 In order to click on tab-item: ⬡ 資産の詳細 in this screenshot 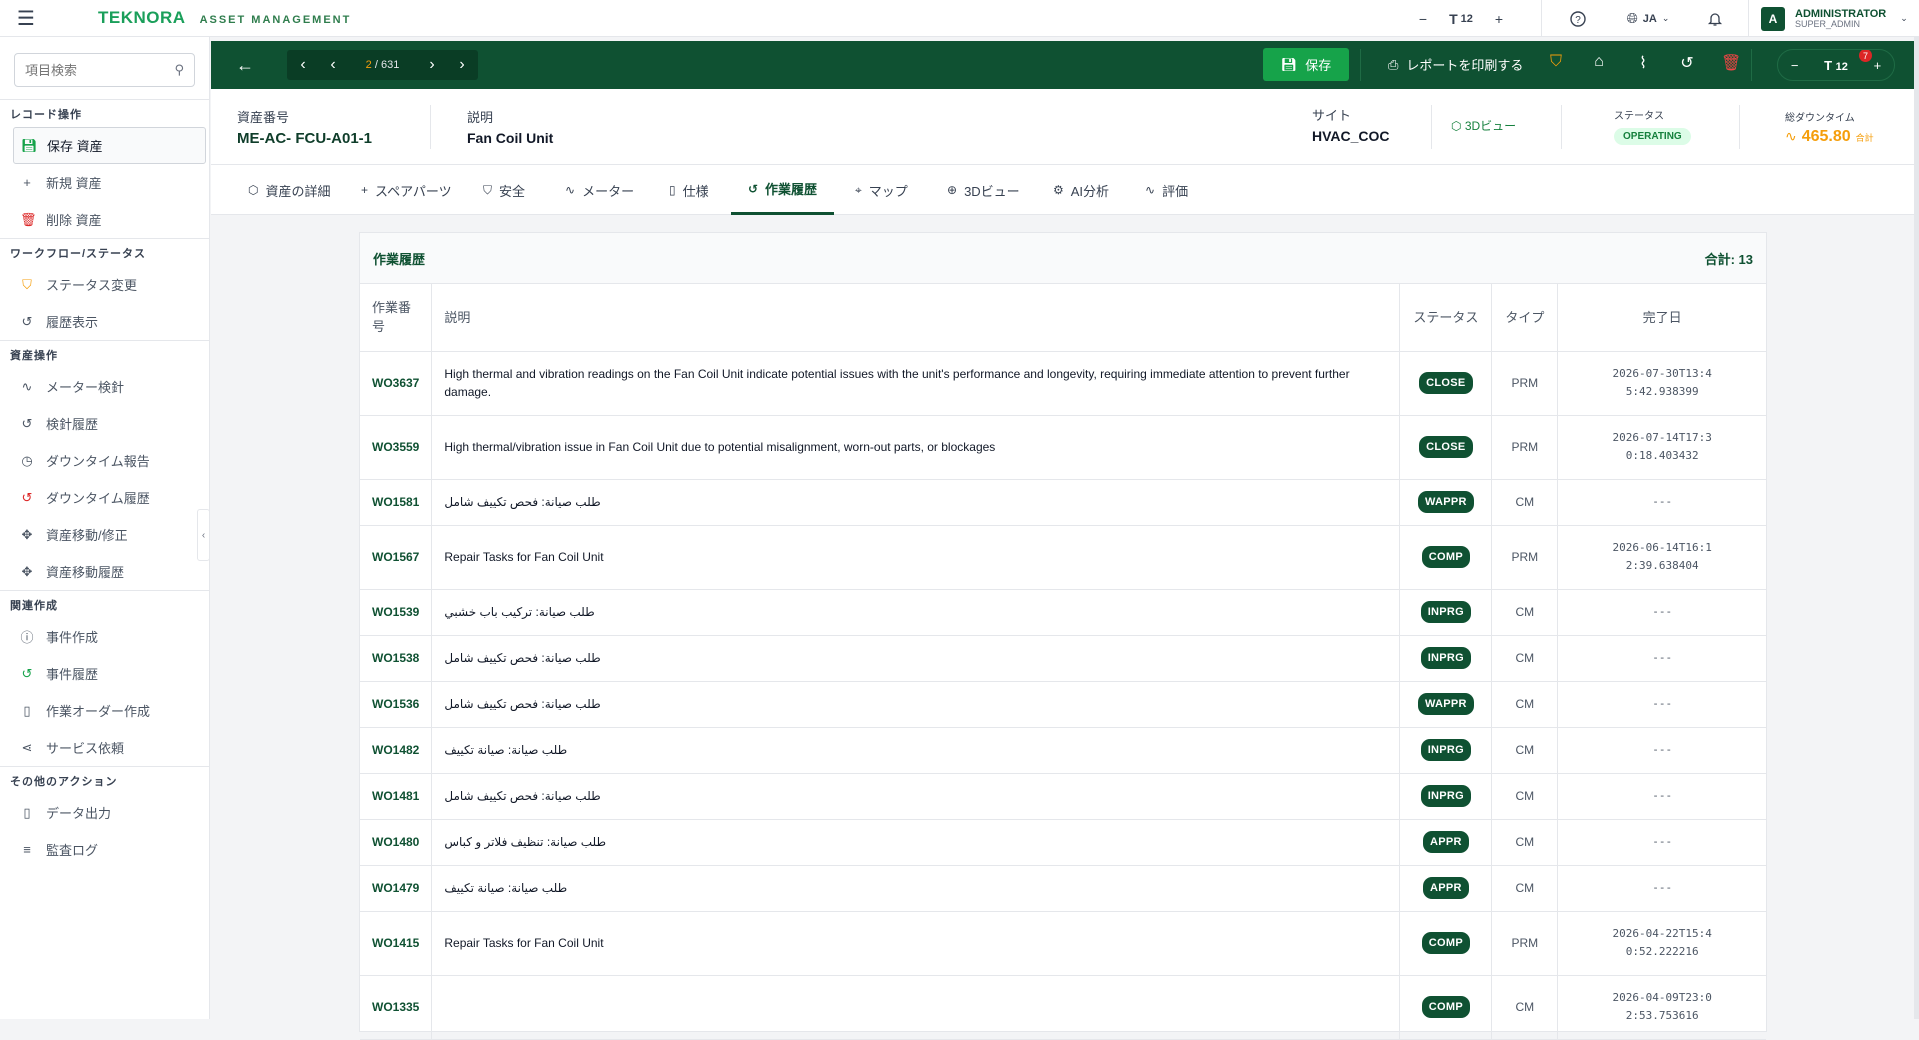, I will do `click(289, 190)`.